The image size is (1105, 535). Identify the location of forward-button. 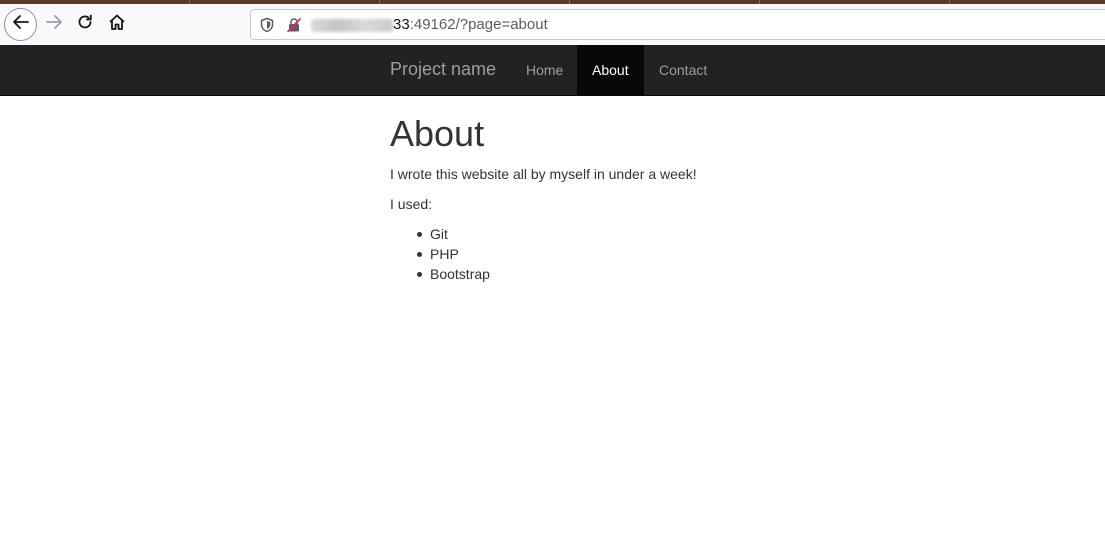
(54, 24).